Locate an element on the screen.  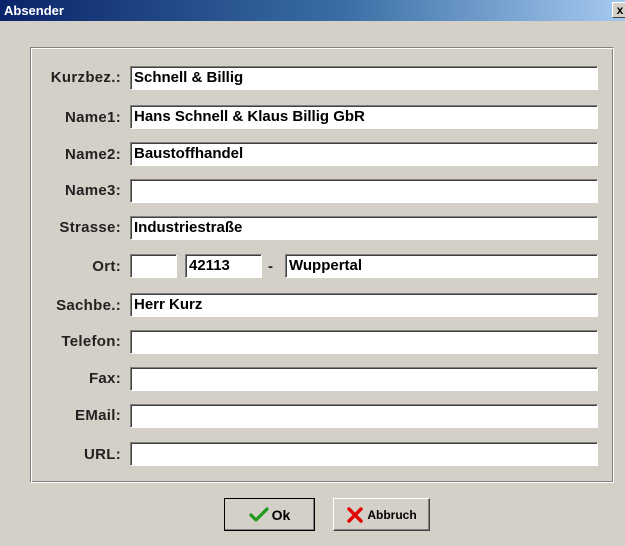
kurzbez-label: Kurzbez.: is located at coordinates (85, 77).